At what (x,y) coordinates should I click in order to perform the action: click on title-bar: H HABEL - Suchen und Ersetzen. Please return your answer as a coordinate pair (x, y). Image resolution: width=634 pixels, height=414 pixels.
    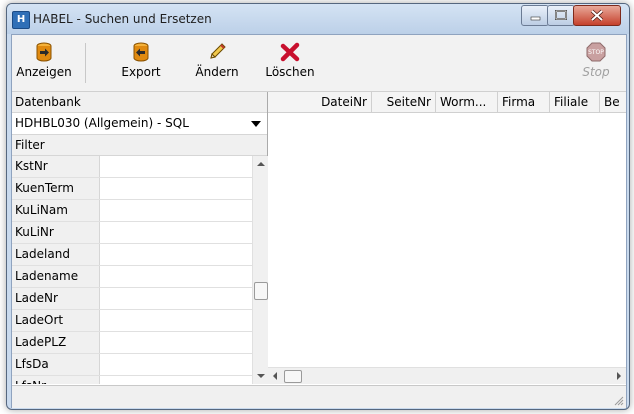
    Looking at the image, I should click on (318, 19).